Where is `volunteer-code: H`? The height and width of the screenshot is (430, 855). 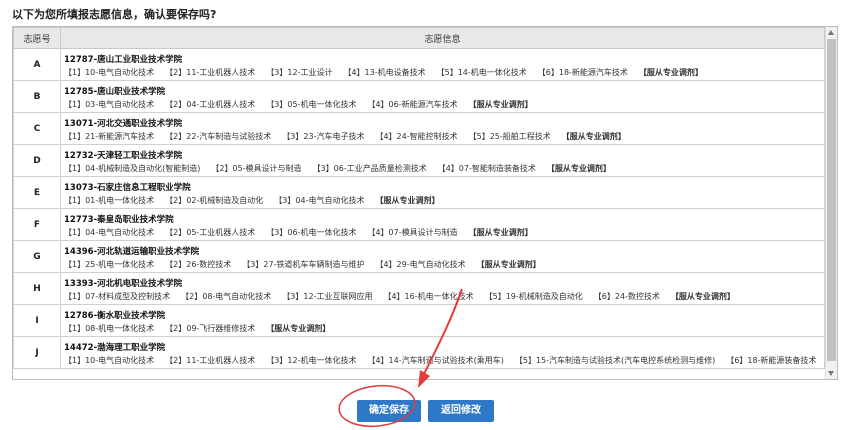
volunteer-code: H is located at coordinates (37, 288).